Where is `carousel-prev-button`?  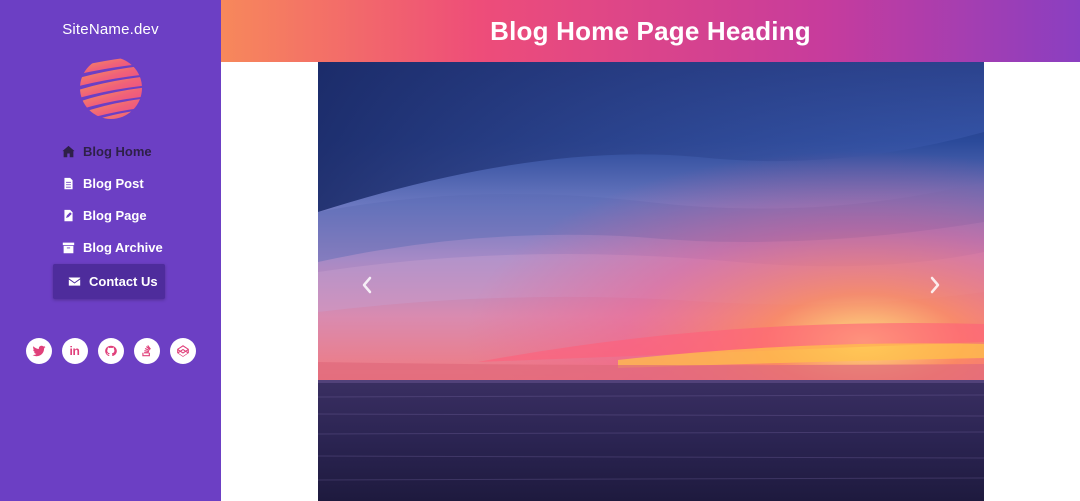 carousel-prev-button is located at coordinates (367, 285).